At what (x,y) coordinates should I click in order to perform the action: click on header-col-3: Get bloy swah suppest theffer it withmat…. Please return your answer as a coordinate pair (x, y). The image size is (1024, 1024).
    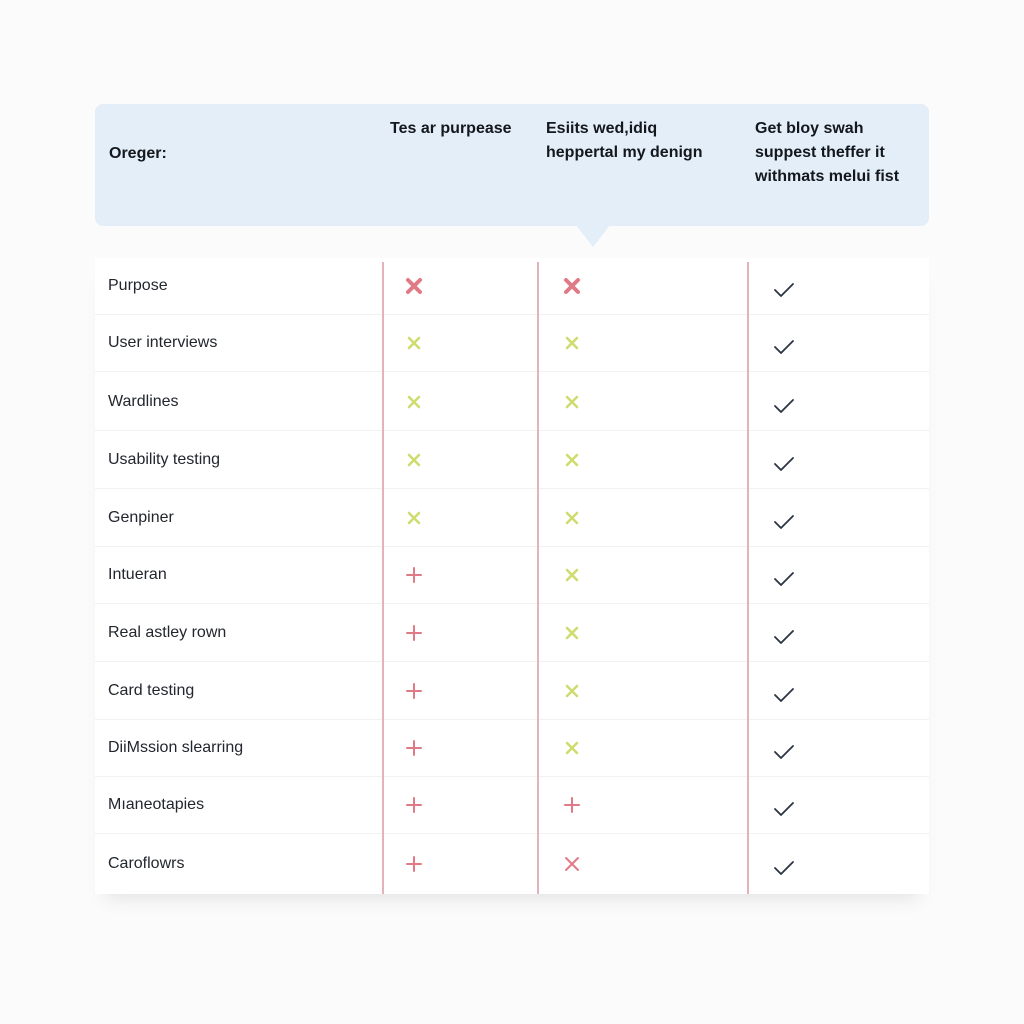
    Looking at the image, I should click on (827, 152).